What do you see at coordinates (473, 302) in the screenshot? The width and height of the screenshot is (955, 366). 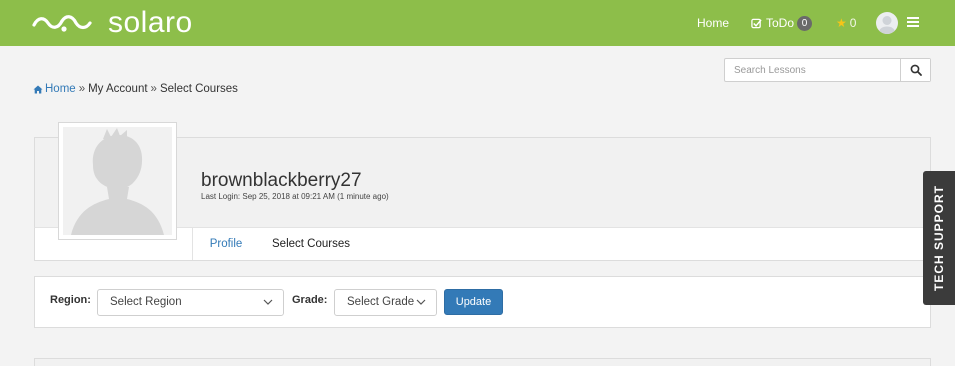 I see `update-button: Update` at bounding box center [473, 302].